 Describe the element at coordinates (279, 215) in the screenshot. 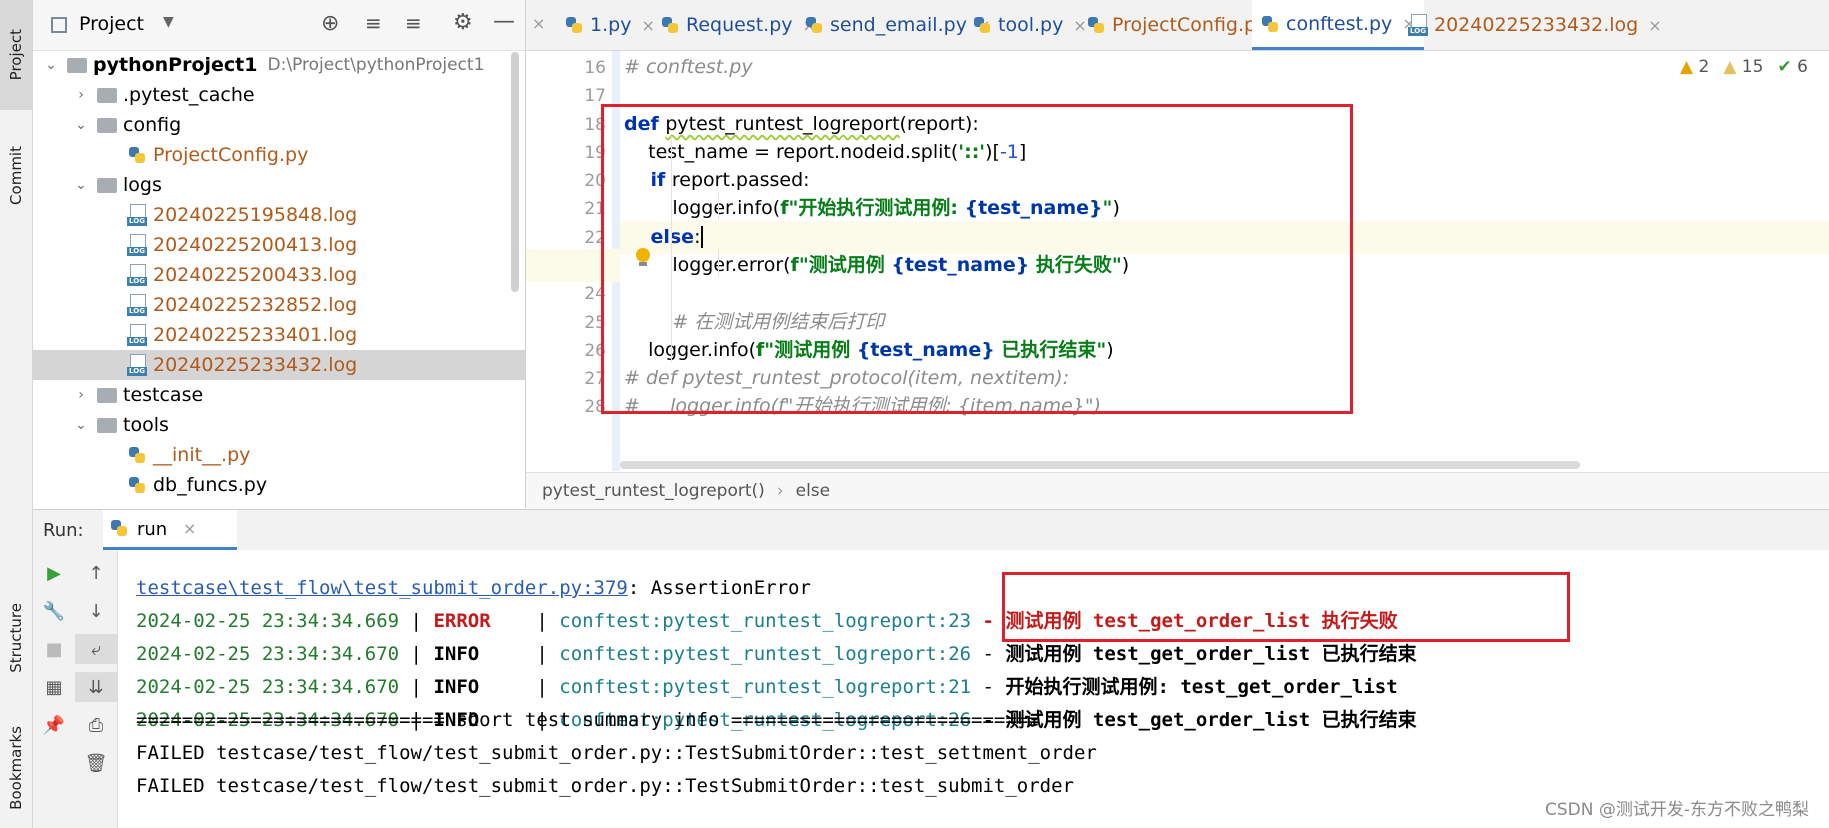

I see `tree-item: LOG 20240225195848.log` at that location.